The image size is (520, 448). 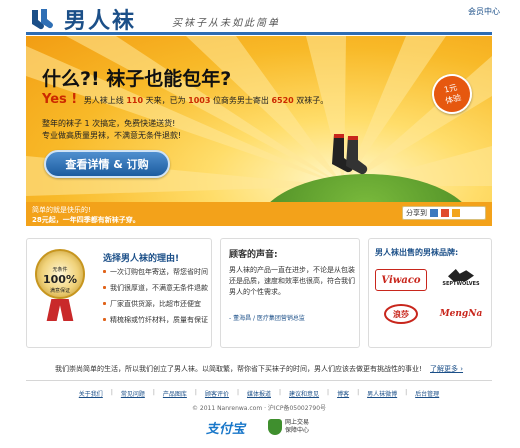 What do you see at coordinates (434, 213) in the screenshot?
I see `share-qzone-icon` at bounding box center [434, 213].